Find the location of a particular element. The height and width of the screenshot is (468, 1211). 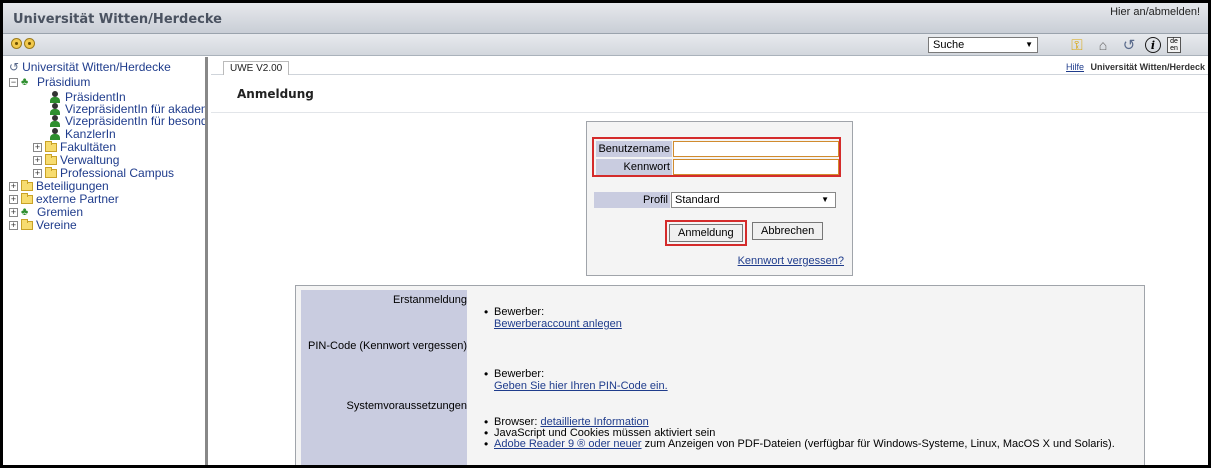

tree-root: ↺ Universität Witten/Herdecke is located at coordinates (90, 67).